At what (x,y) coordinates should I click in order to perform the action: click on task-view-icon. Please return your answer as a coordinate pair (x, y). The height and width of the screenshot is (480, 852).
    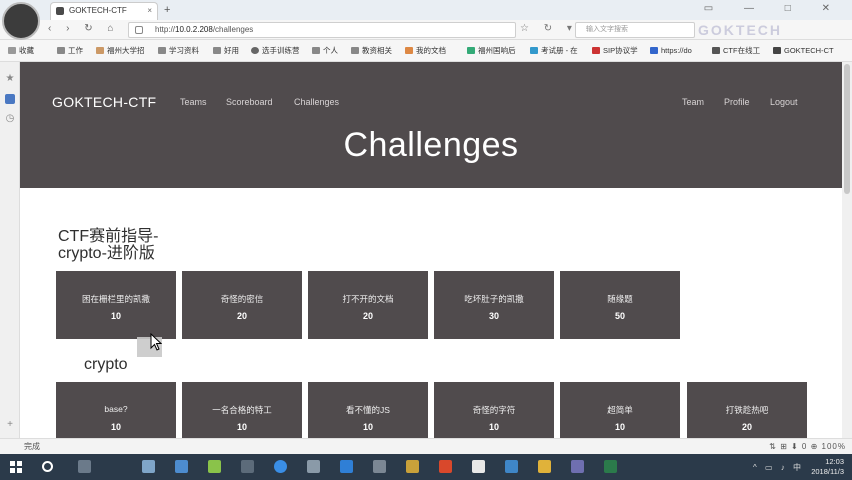
    Looking at the image, I should click on (84, 466).